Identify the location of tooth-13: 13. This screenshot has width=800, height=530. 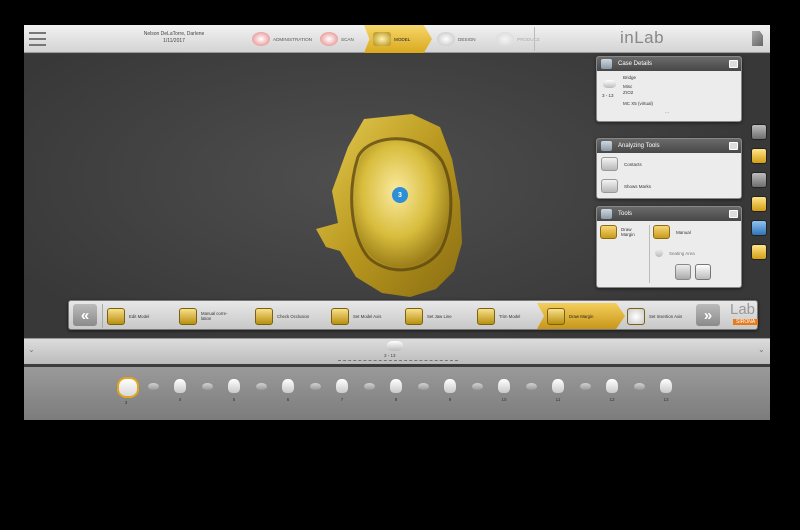
(666, 391).